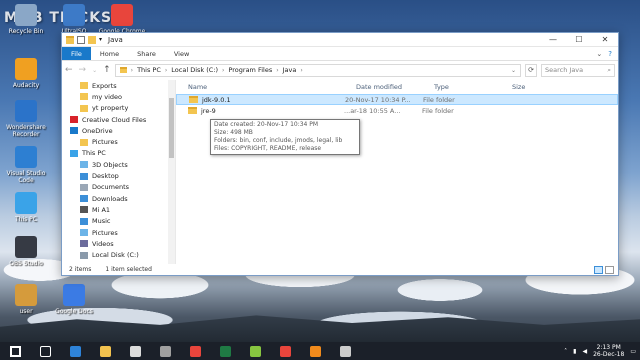  What do you see at coordinates (105, 351) in the screenshot?
I see `taskbar-file-explorer` at bounding box center [105, 351].